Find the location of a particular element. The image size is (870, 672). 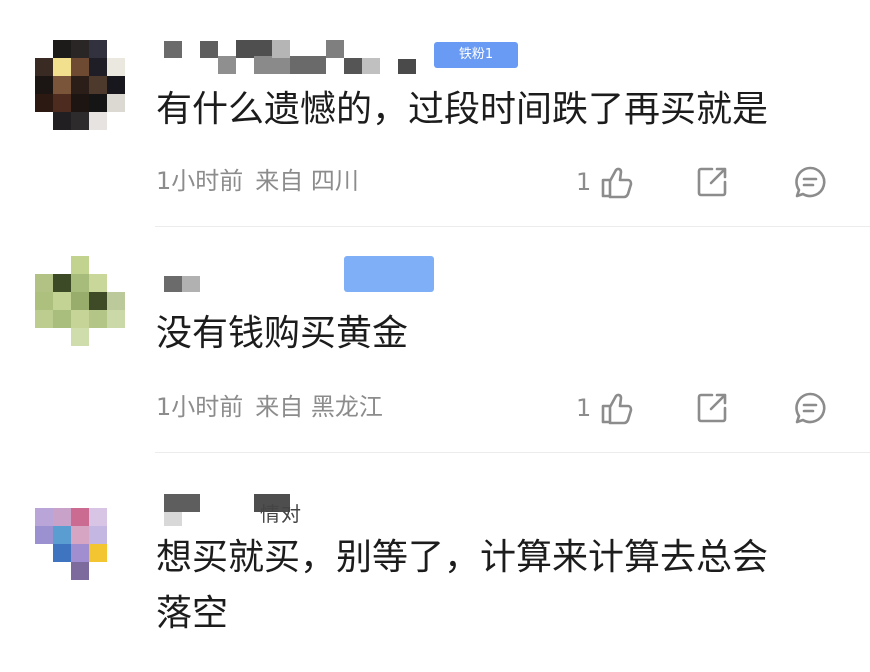

username is located at coordinates (192, 292).